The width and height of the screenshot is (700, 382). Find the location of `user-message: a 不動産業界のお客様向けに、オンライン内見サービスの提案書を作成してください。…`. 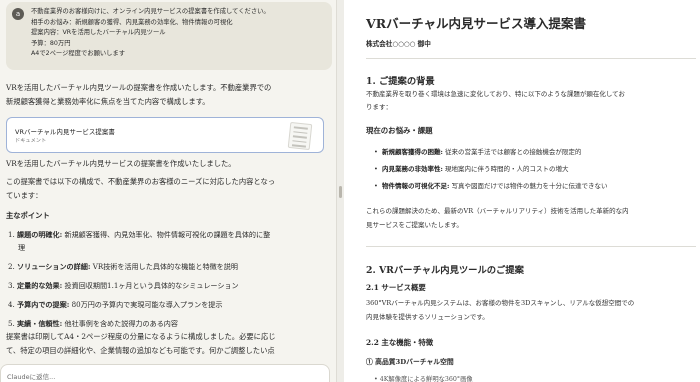

user-message: a 不動産業界のお客様向けに、オンライン内見サービスの提案書を作成してください。… is located at coordinates (169, 36).